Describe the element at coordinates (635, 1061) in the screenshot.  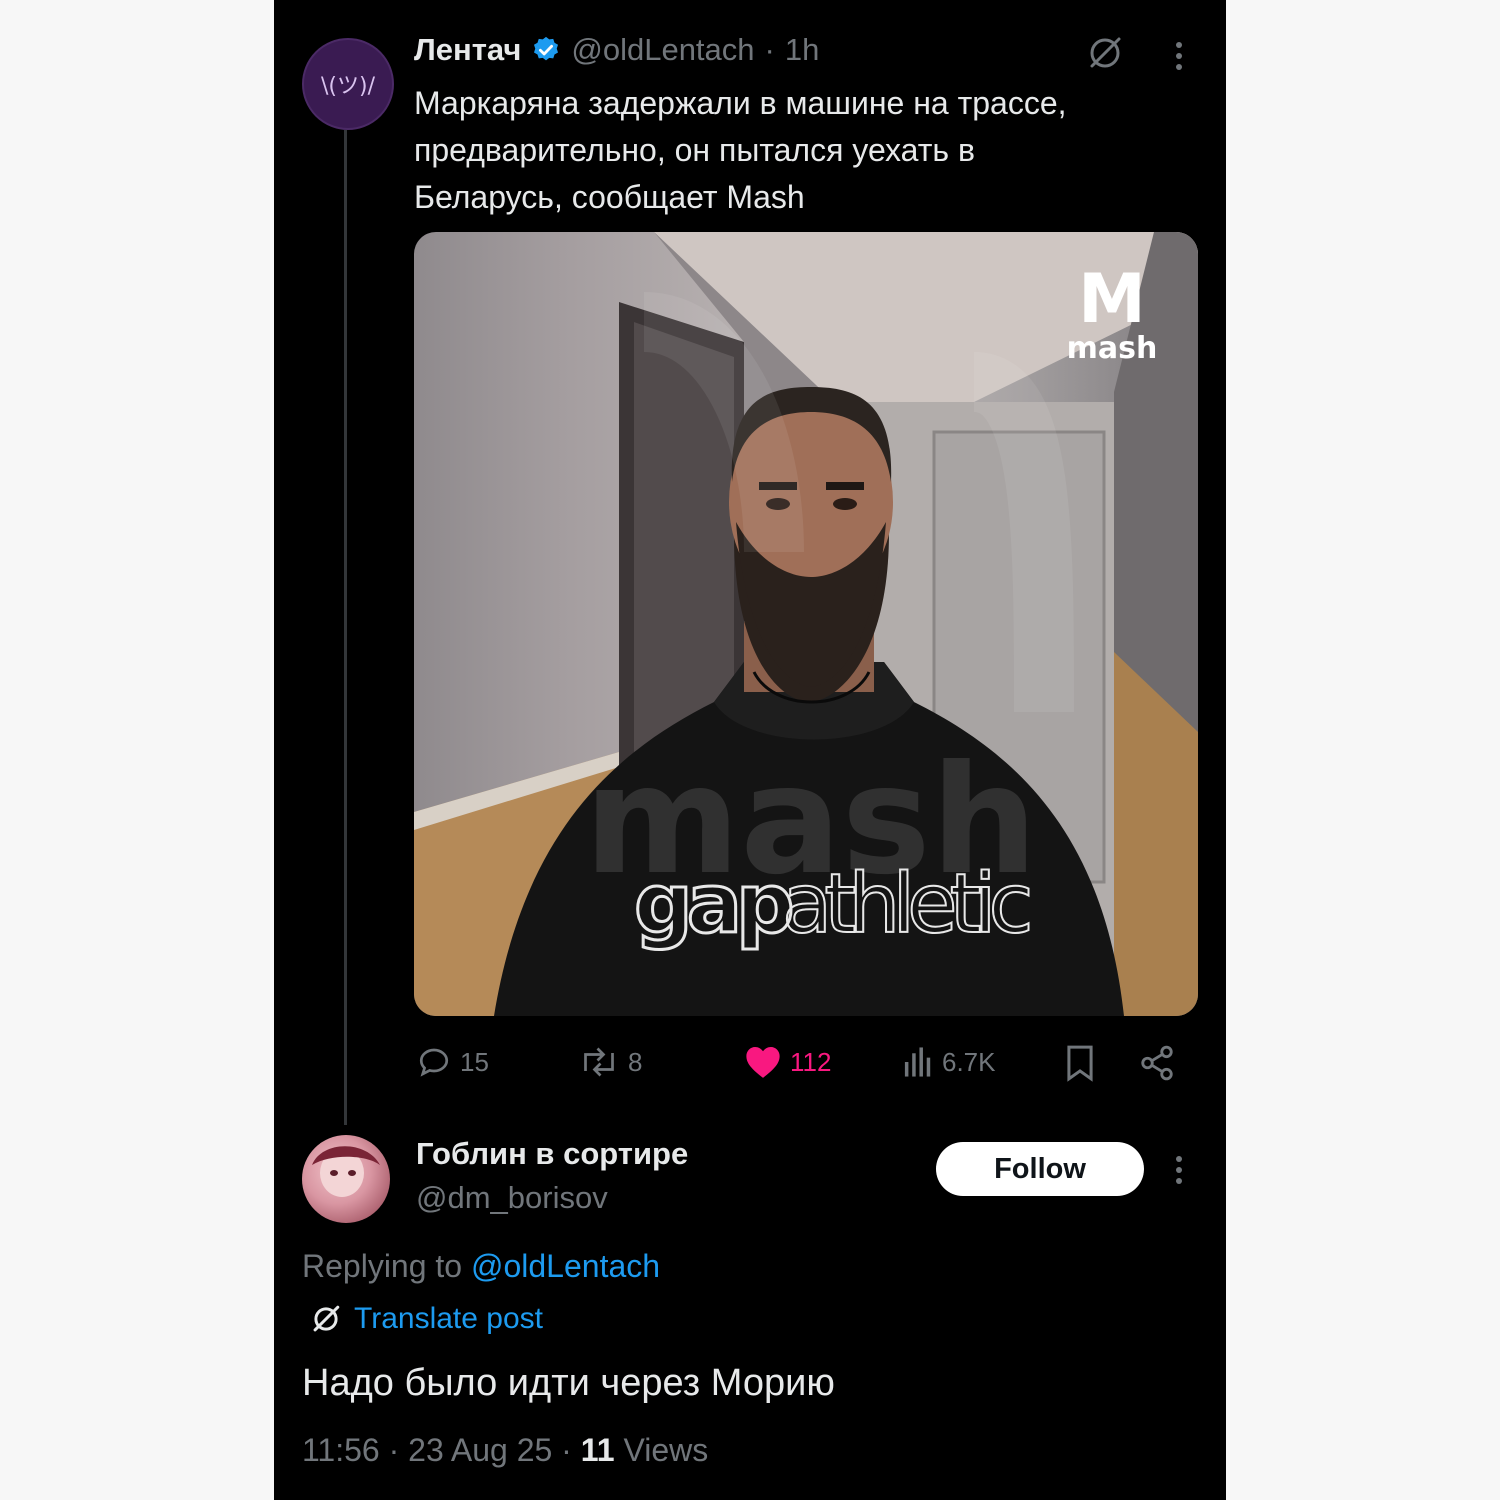
I see `repost-count: 8` at that location.